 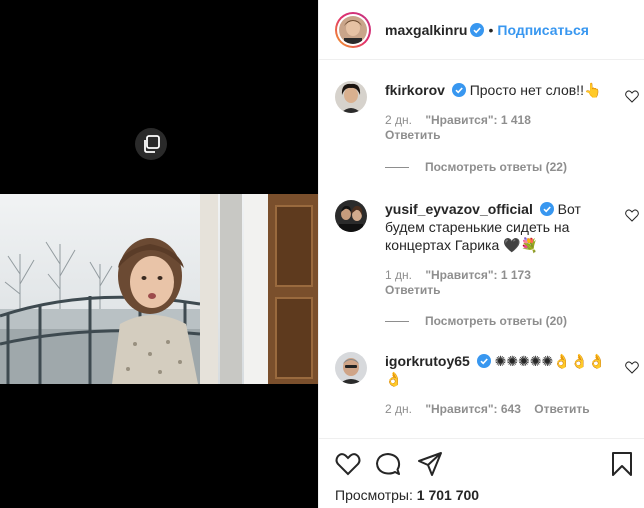 What do you see at coordinates (478, 120) in the screenshot?
I see `comment-likes: "Нравится": 1 418` at bounding box center [478, 120].